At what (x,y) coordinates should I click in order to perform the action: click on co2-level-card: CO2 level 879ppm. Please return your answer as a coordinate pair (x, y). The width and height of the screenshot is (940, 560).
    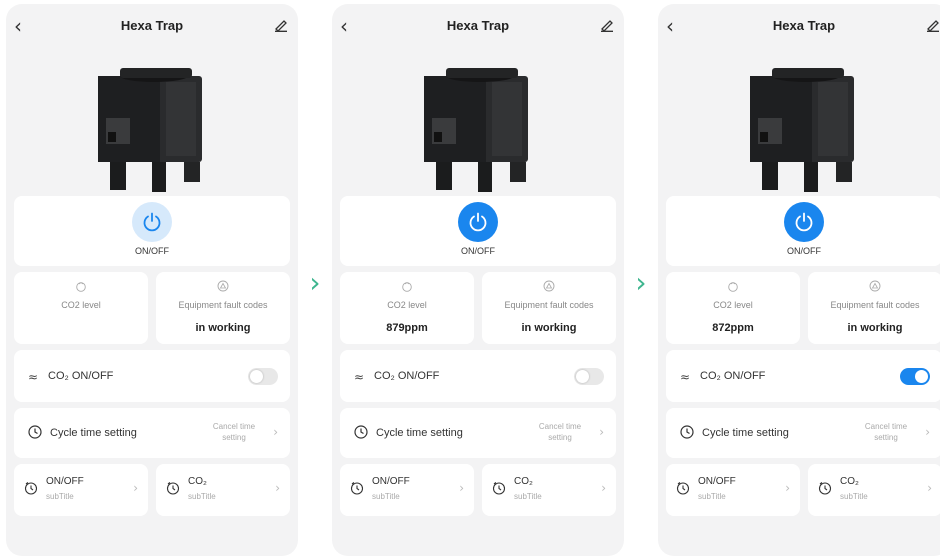
    Looking at the image, I should click on (407, 308).